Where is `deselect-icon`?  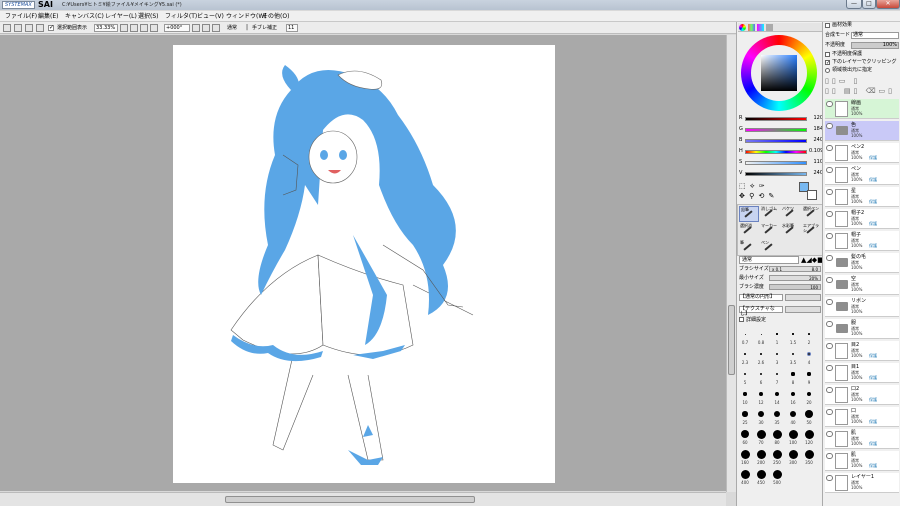
deselect-icon is located at coordinates (29, 28).